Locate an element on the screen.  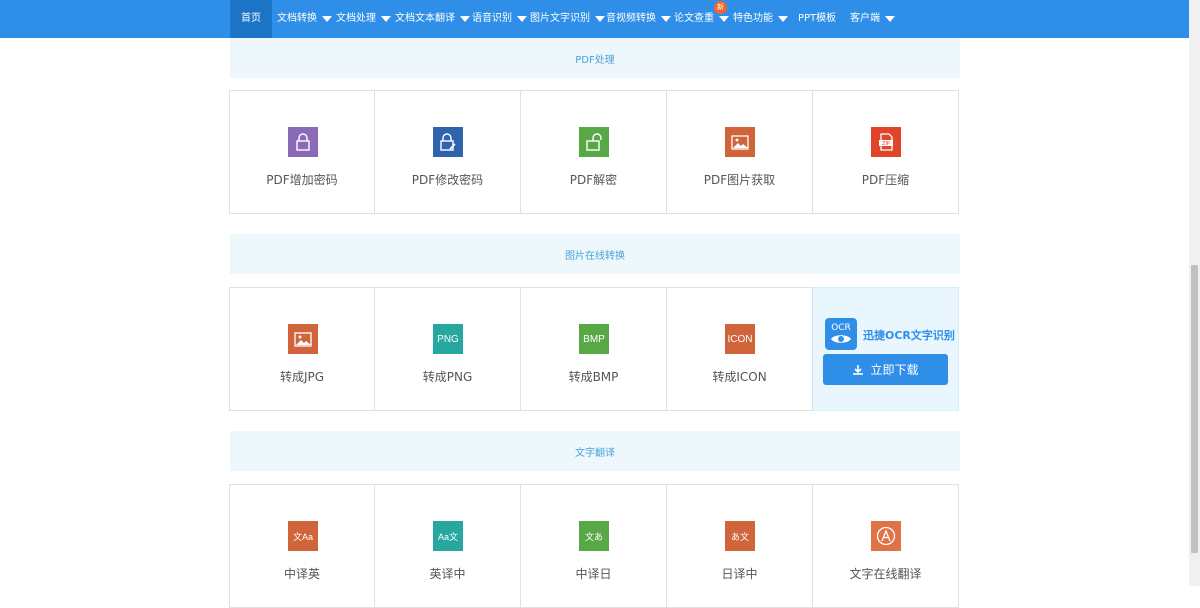
card-label: 日译中 is located at coordinates (739, 574).